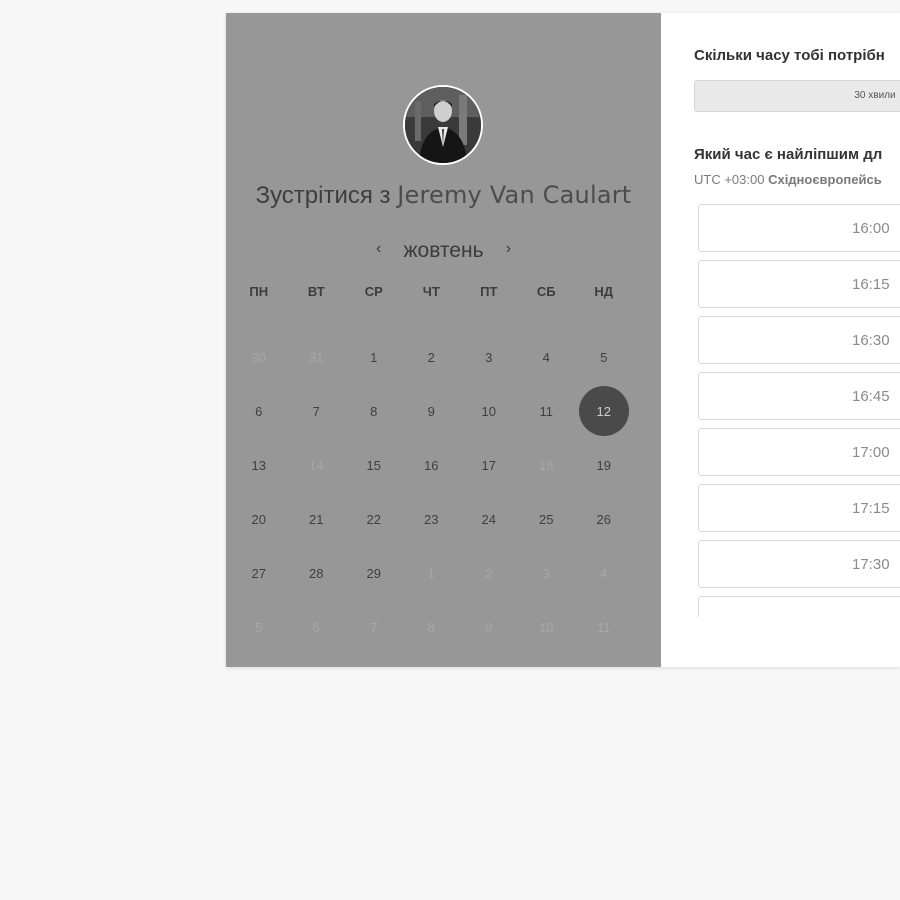 Image resolution: width=900 pixels, height=900 pixels. Describe the element at coordinates (788, 179) in the screenshot. I see `timezone-label: UTC +03:00 Східноєвропейсь` at that location.